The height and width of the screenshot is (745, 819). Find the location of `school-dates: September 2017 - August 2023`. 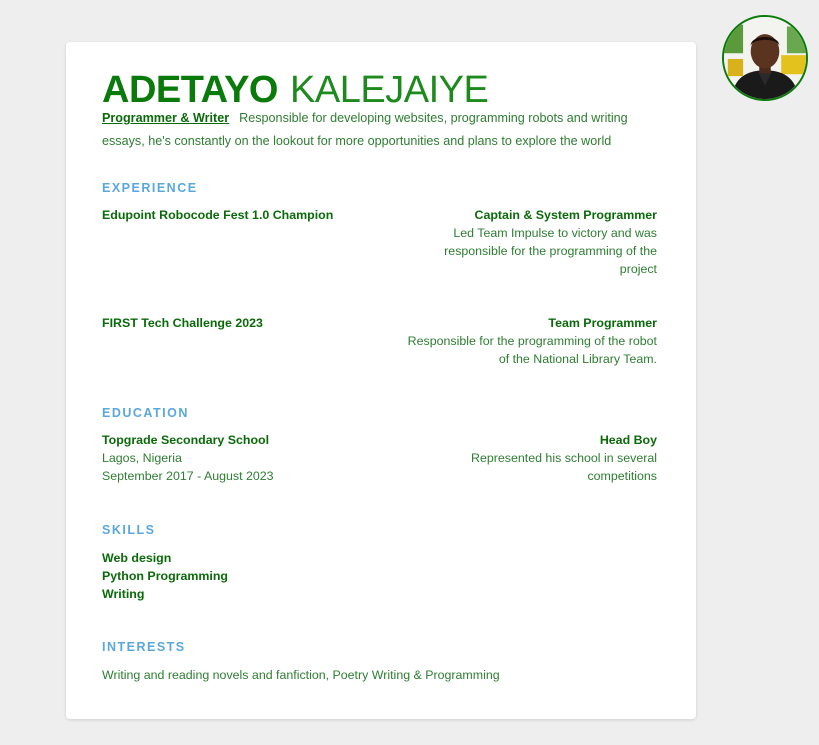

school-dates: September 2017 - August 2023 is located at coordinates (188, 476).